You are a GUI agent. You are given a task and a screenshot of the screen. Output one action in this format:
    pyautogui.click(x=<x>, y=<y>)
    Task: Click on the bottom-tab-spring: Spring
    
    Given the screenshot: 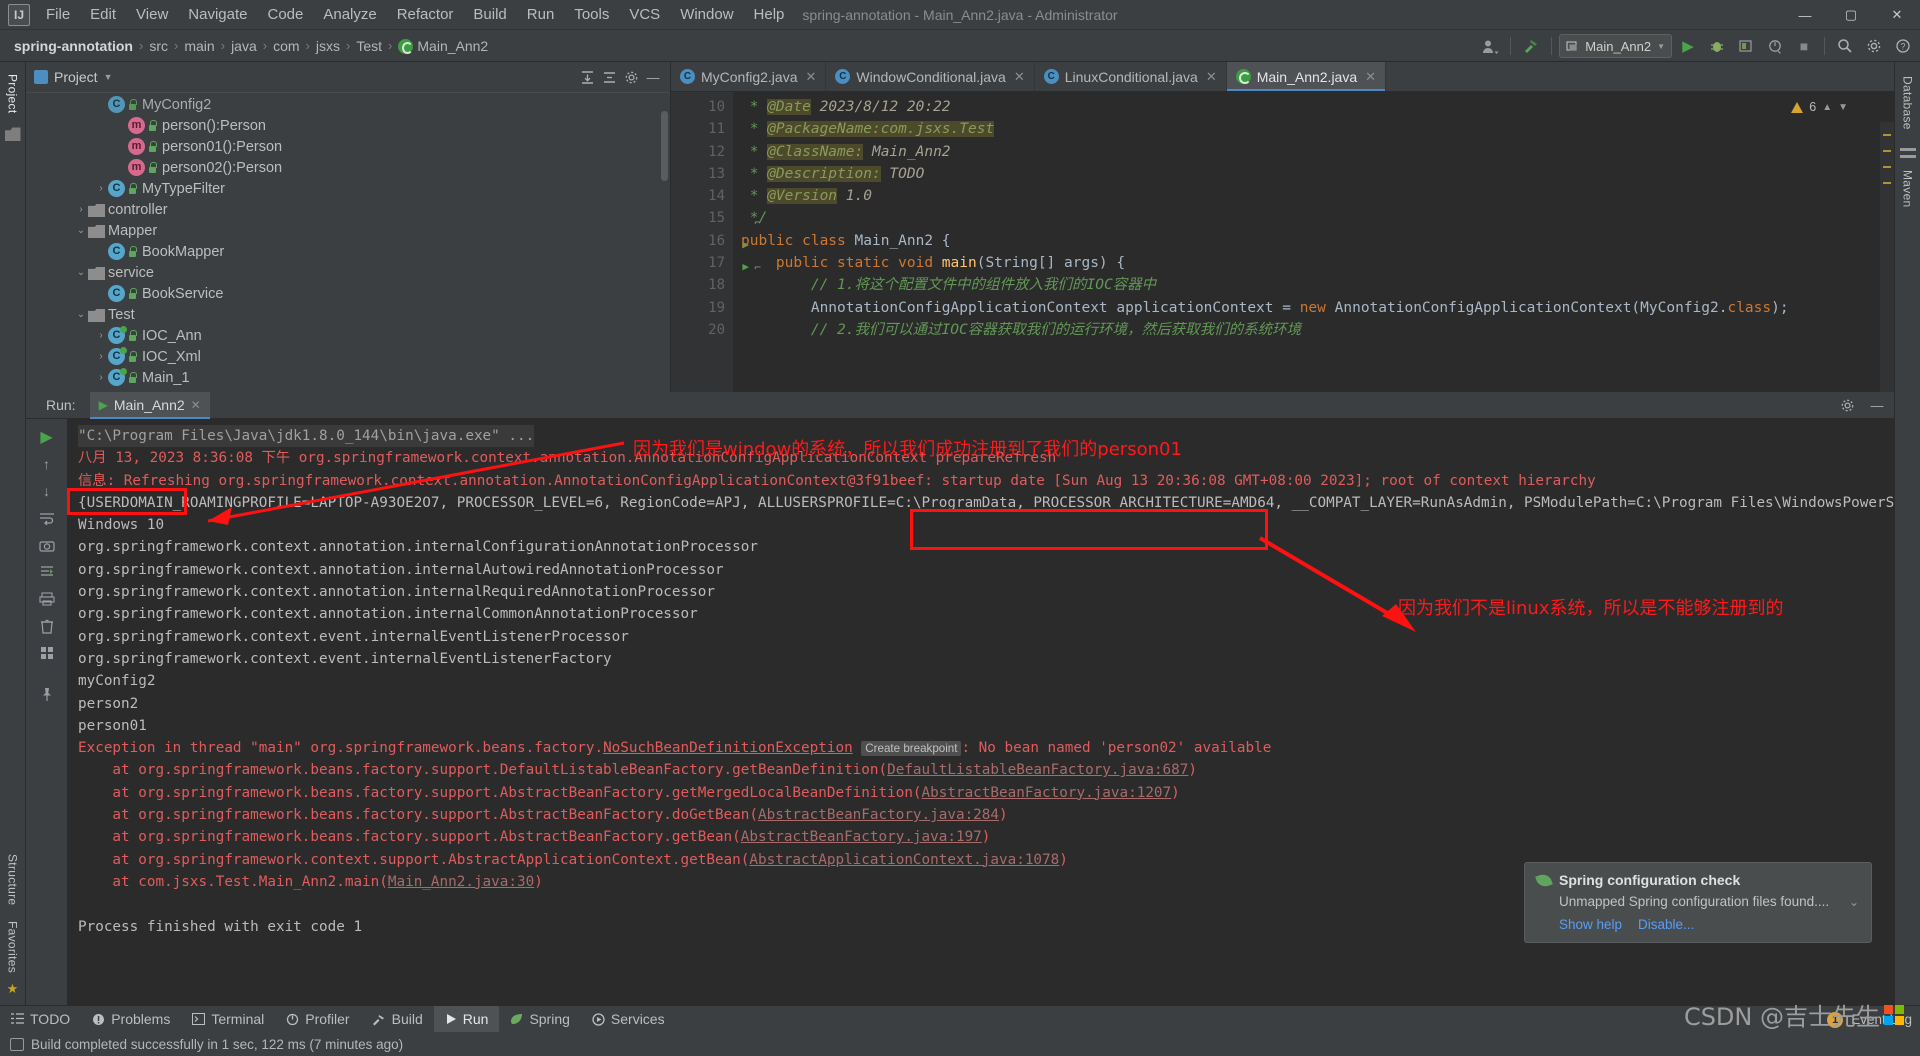 What is the action you would take?
    pyautogui.click(x=539, y=1019)
    